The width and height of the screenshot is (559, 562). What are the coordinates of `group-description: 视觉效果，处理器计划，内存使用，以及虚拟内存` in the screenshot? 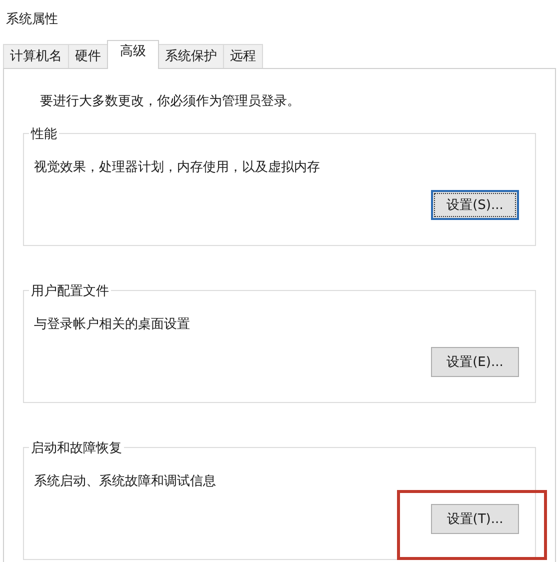 It's located at (177, 168).